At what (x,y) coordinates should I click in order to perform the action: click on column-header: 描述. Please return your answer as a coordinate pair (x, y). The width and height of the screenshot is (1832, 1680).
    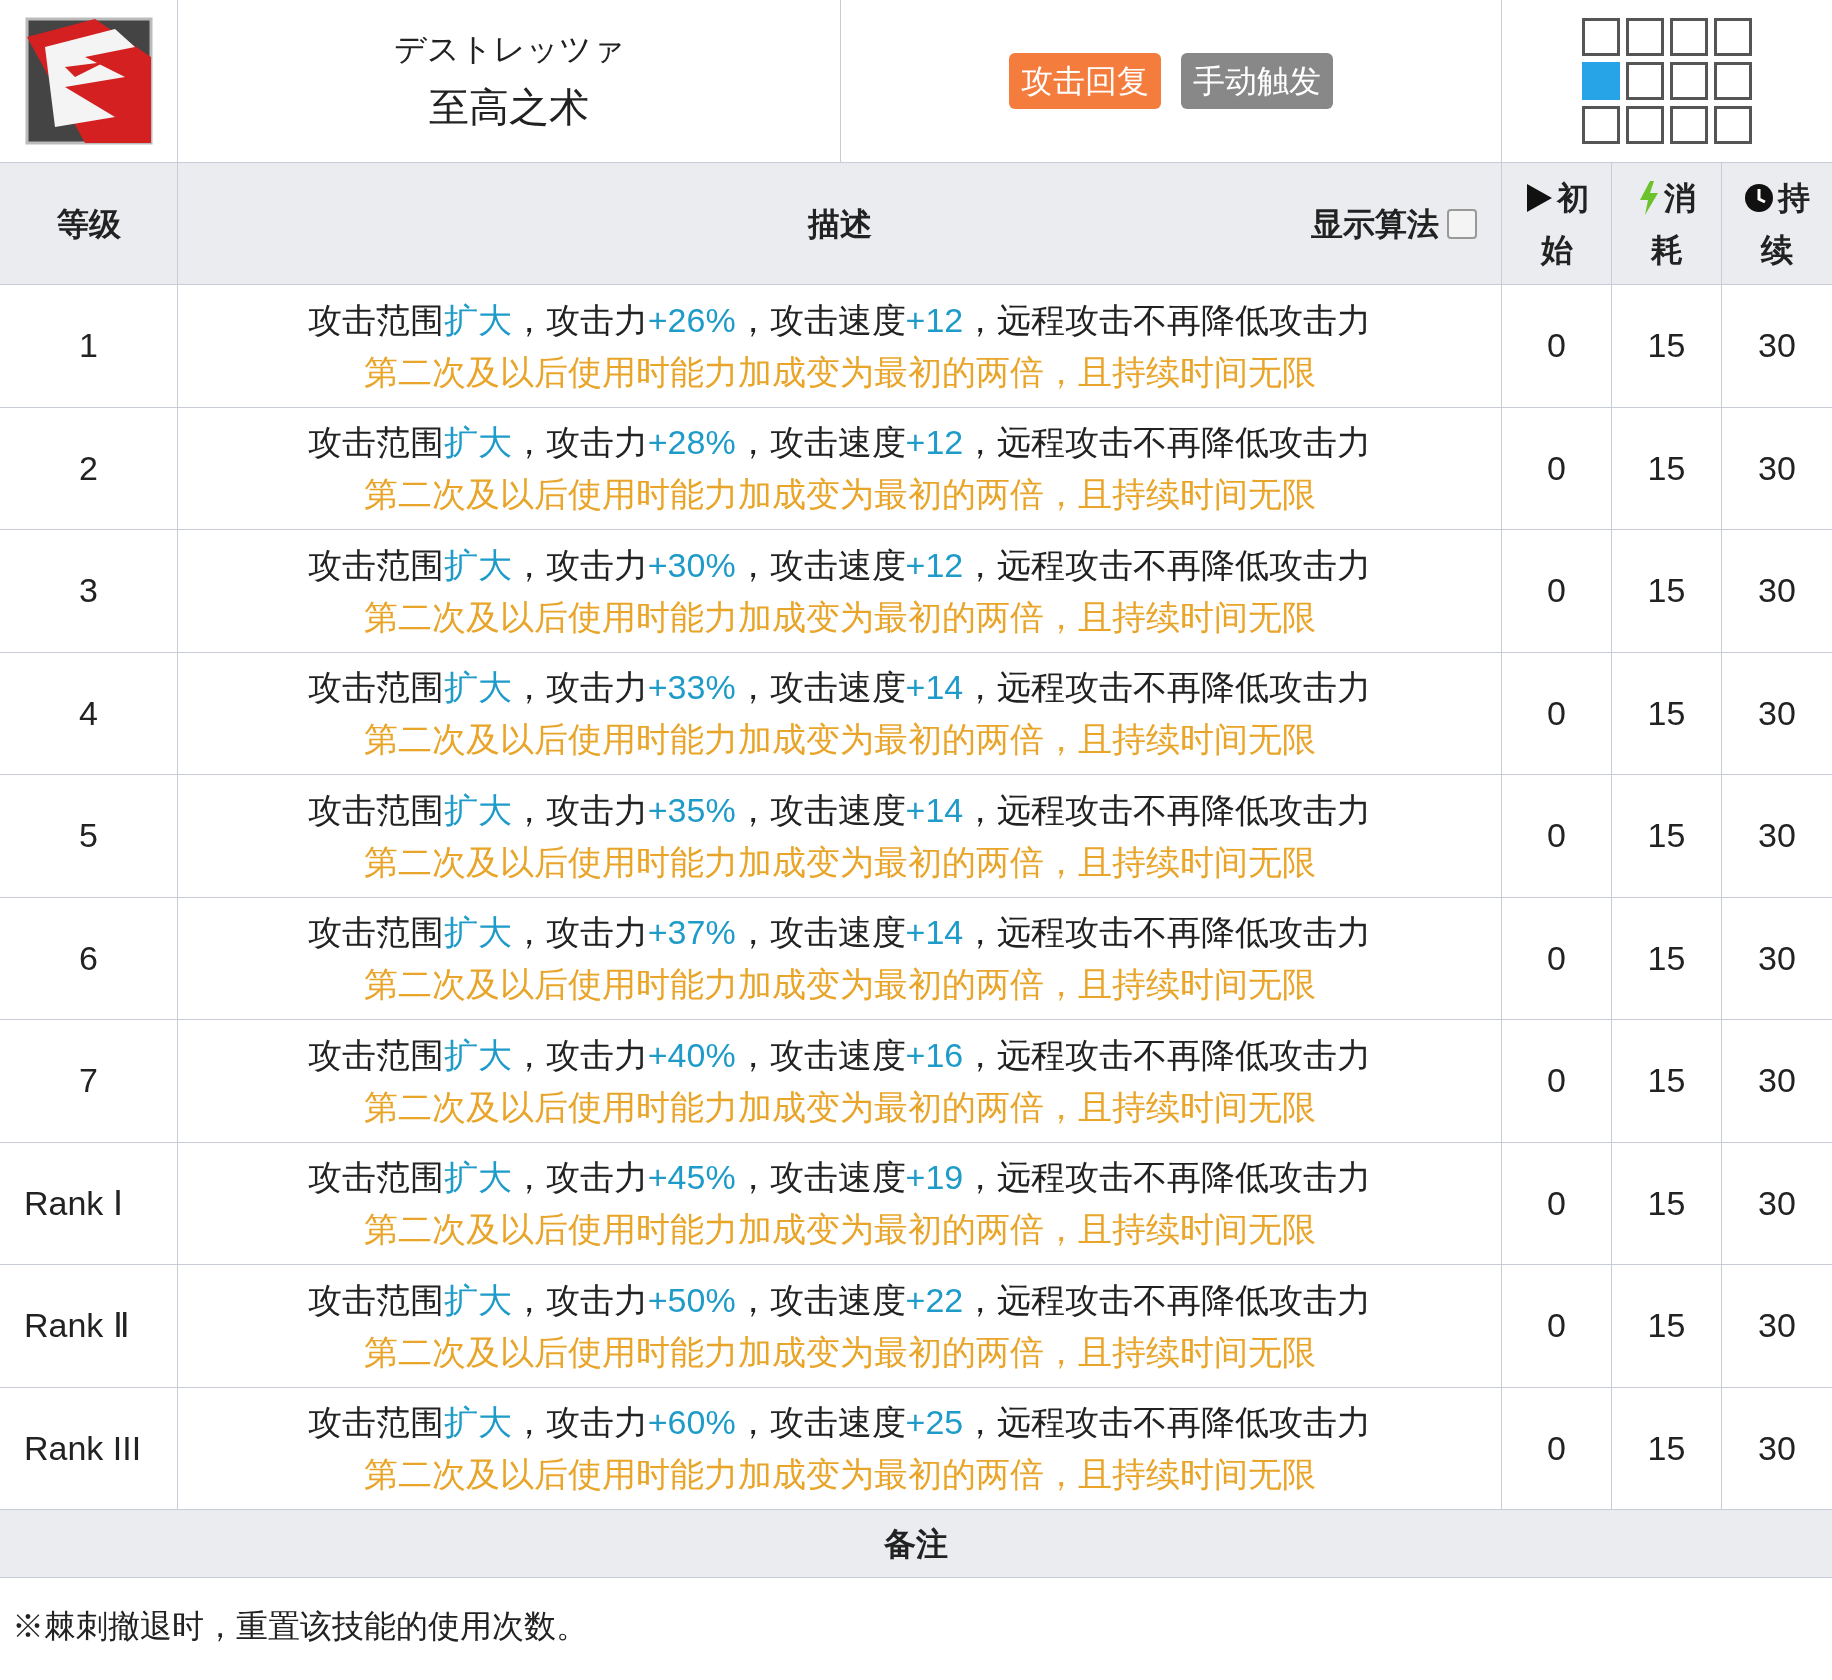
    Looking at the image, I should click on (839, 224).